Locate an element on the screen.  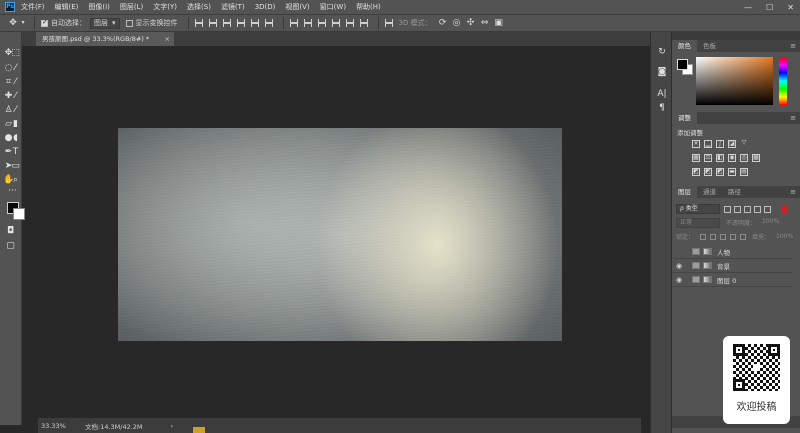
menu-image: 图像(I) is located at coordinates (99, 7).